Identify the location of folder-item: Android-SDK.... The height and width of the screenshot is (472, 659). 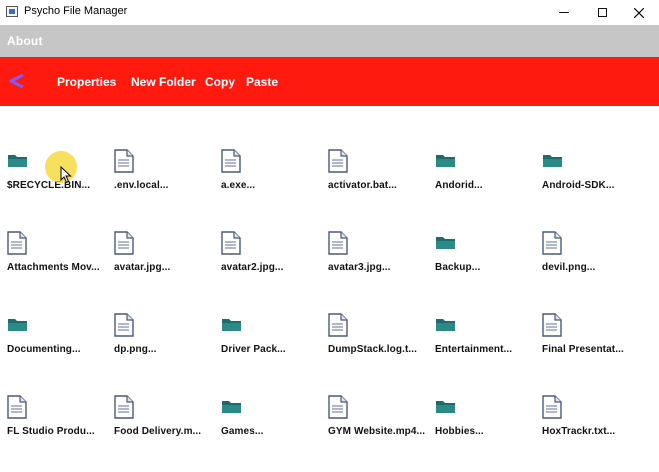
(588, 174).